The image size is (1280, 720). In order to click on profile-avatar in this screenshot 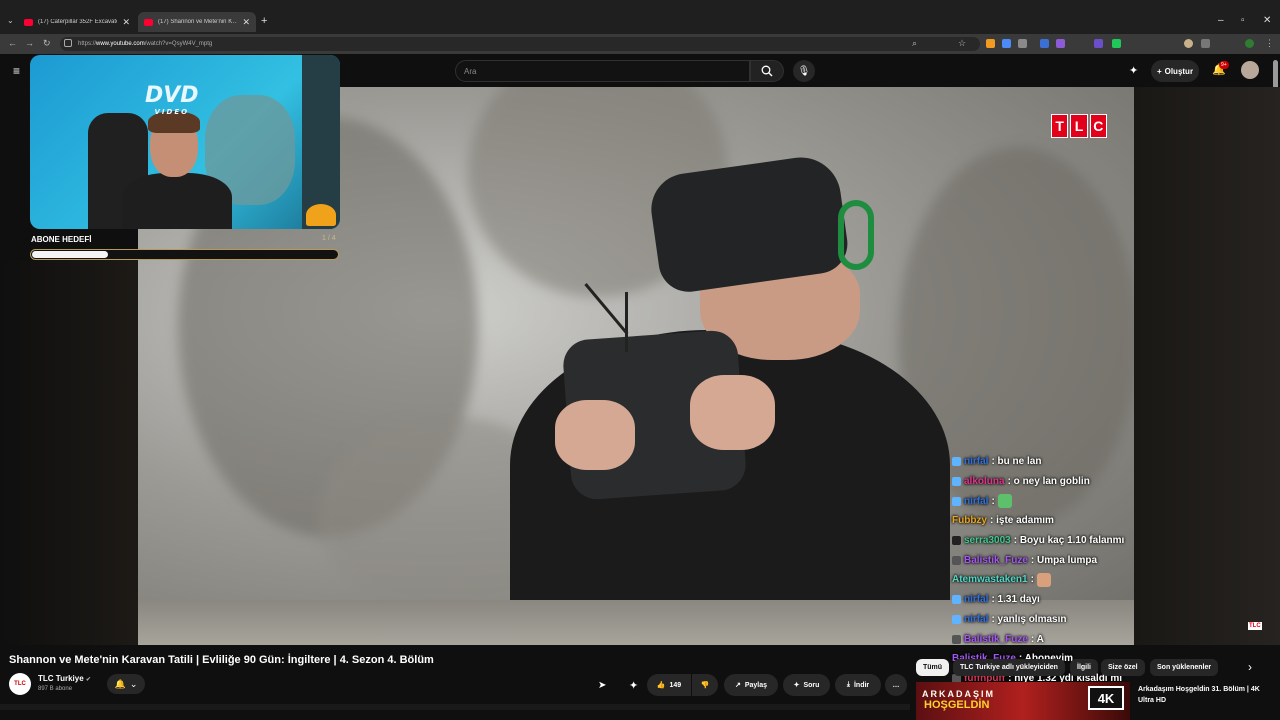, I will do `click(1249, 43)`.